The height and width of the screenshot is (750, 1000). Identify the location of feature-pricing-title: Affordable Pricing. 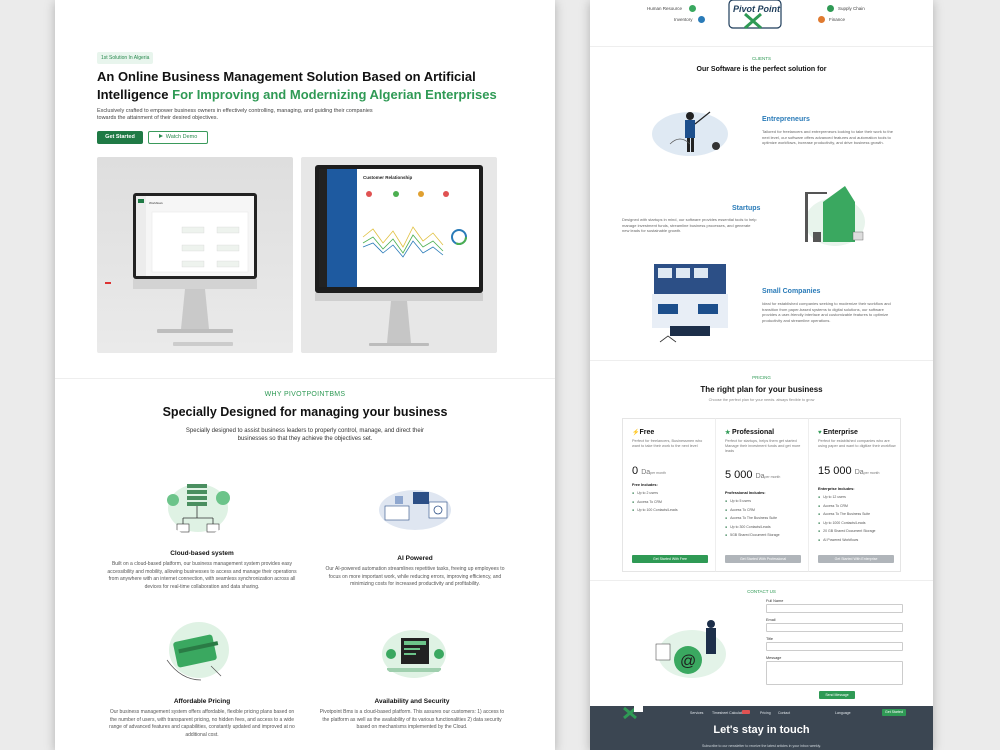
(202, 701).